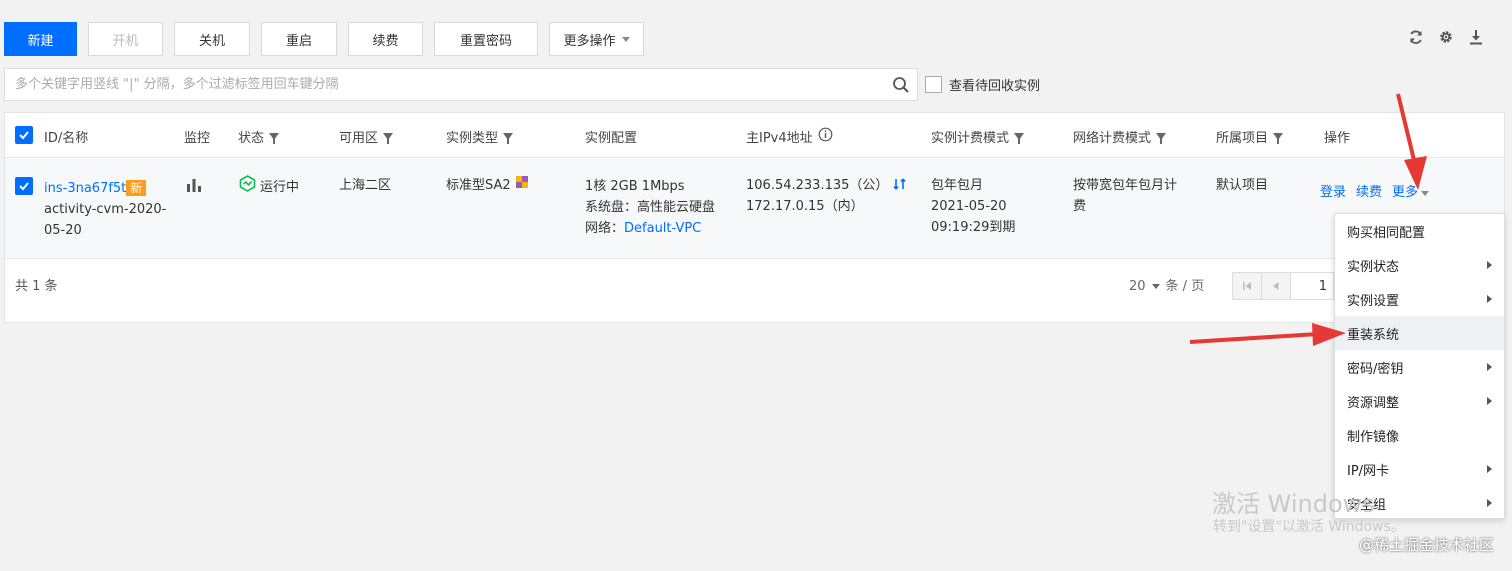  What do you see at coordinates (1137, 286) in the screenshot?
I see `page-size-value: 20` at bounding box center [1137, 286].